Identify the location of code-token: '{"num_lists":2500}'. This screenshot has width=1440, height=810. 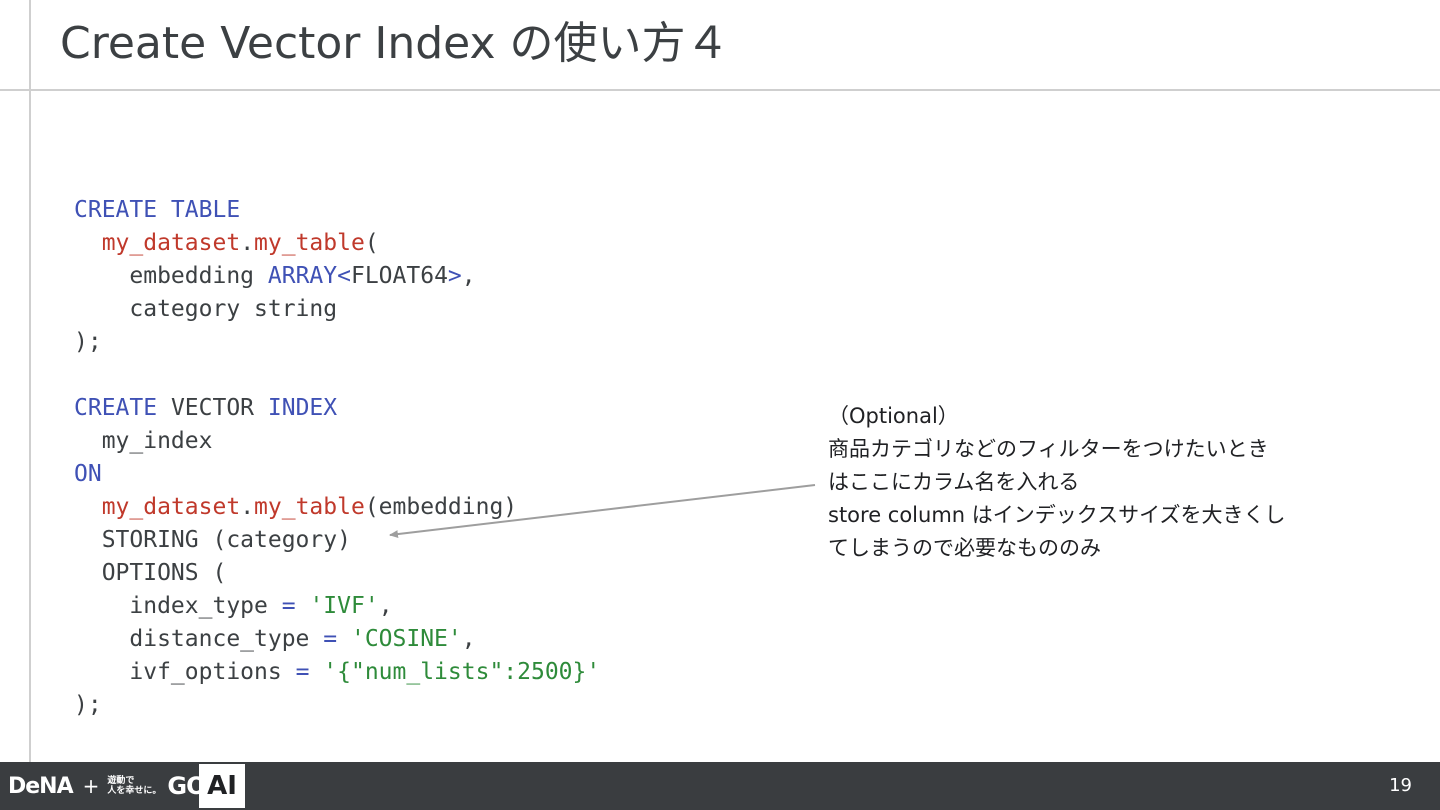
(462, 672).